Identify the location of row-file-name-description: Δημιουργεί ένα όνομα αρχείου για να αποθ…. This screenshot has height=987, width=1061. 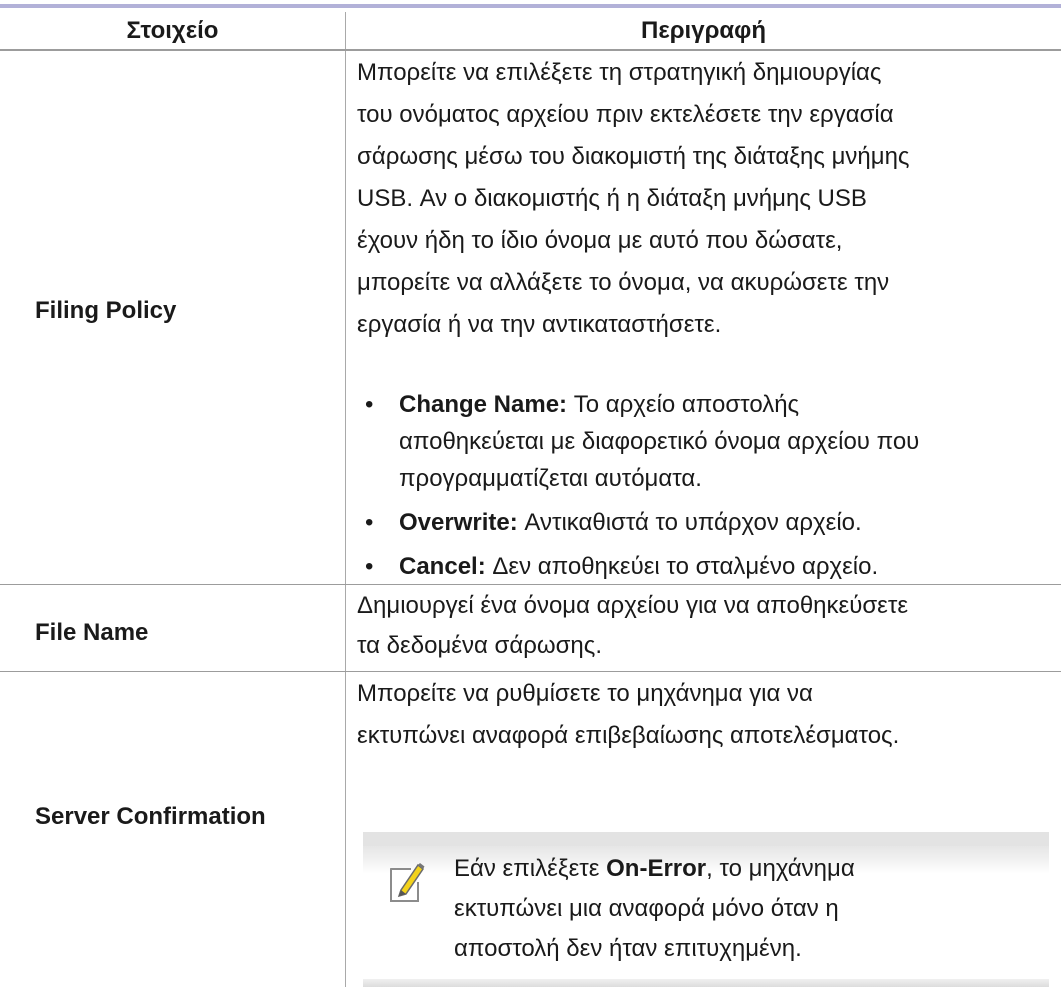
(633, 625).